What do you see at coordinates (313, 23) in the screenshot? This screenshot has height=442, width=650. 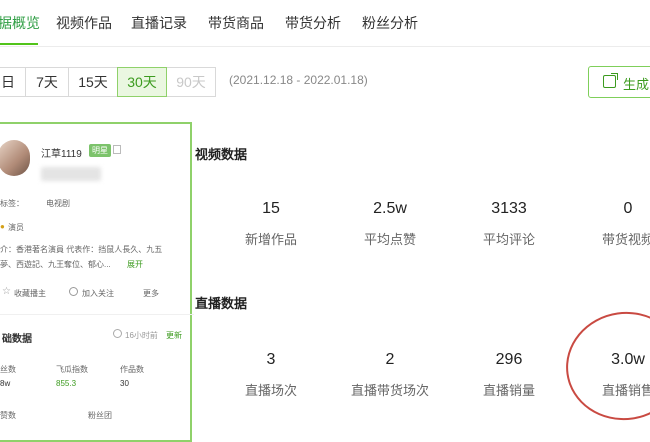 I see `tab-sales-analysis: 带货分析` at bounding box center [313, 23].